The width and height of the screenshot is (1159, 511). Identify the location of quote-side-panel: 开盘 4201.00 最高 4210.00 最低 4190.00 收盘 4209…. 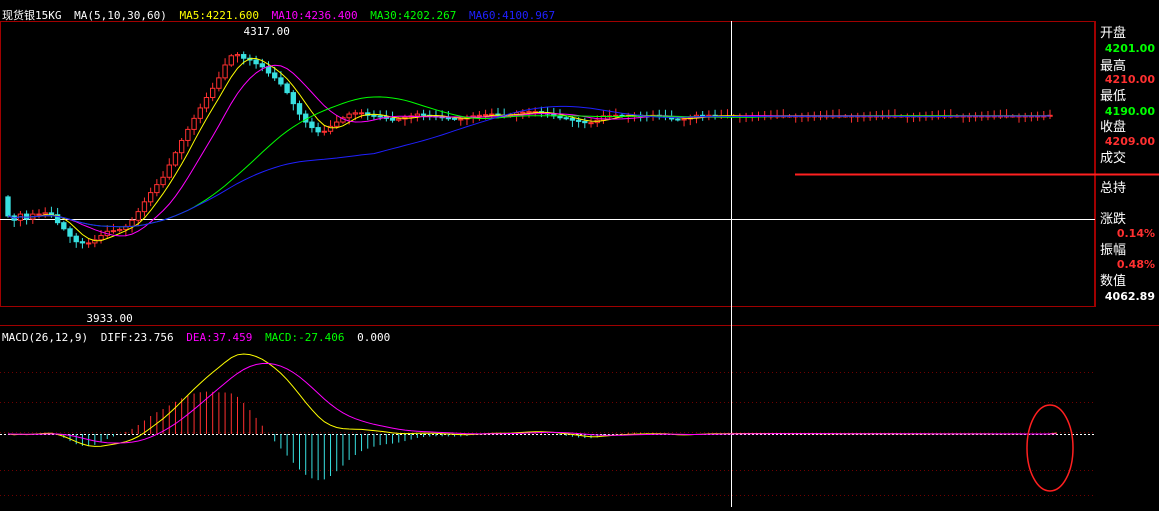
(1127, 164).